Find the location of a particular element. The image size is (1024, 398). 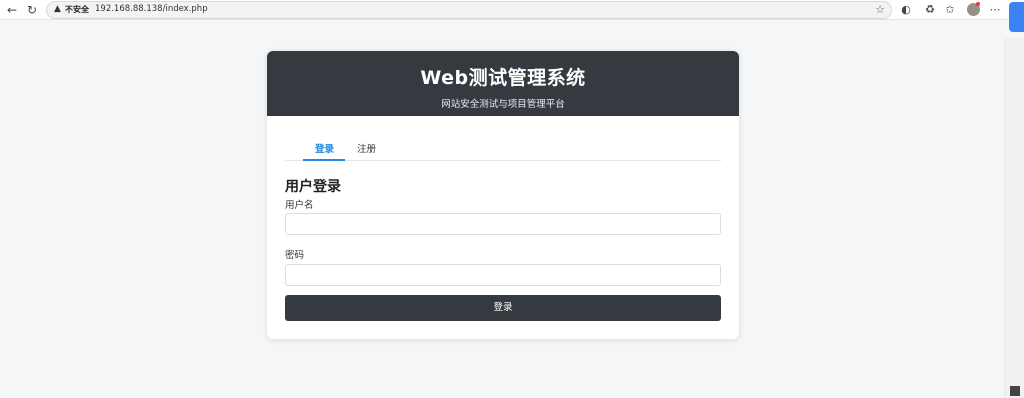

username-field is located at coordinates (503, 224).